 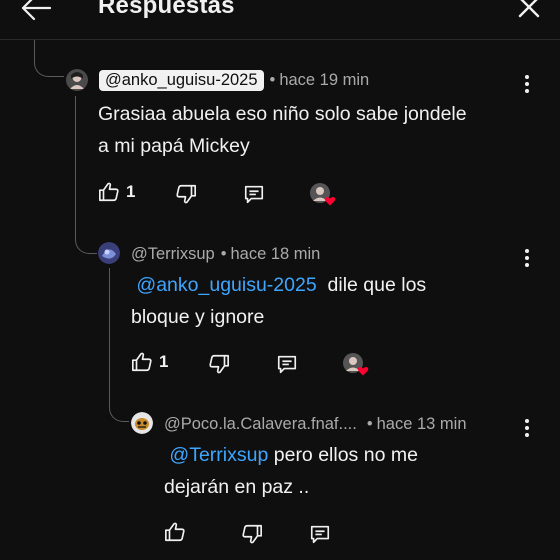 I want to click on timestamp: hace 13 min, so click(x=421, y=424).